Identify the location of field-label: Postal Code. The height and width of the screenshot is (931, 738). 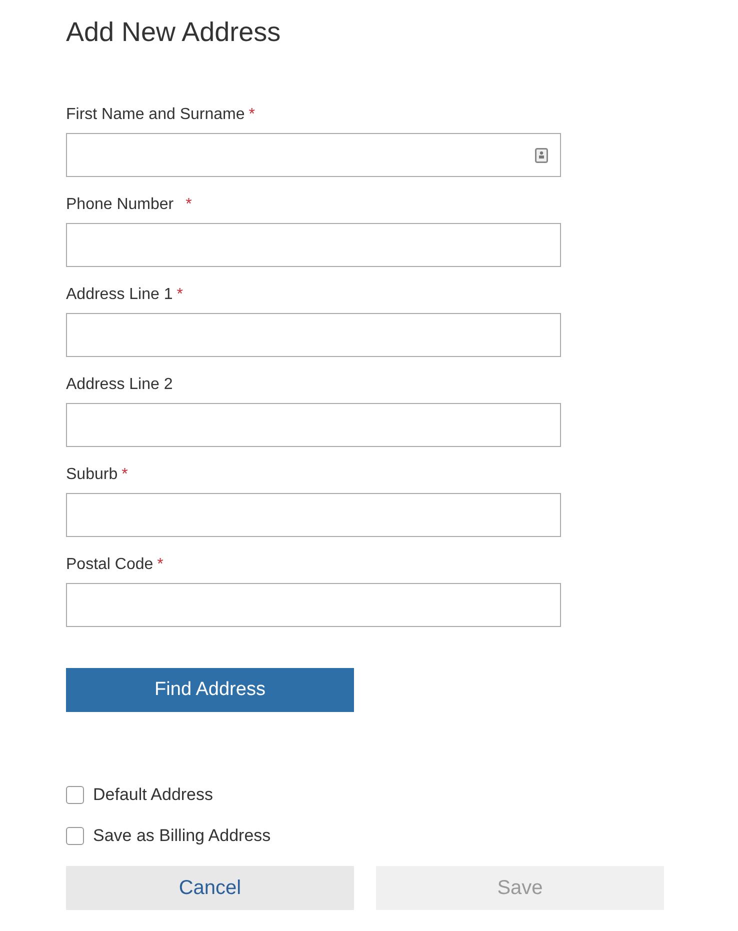
(110, 565).